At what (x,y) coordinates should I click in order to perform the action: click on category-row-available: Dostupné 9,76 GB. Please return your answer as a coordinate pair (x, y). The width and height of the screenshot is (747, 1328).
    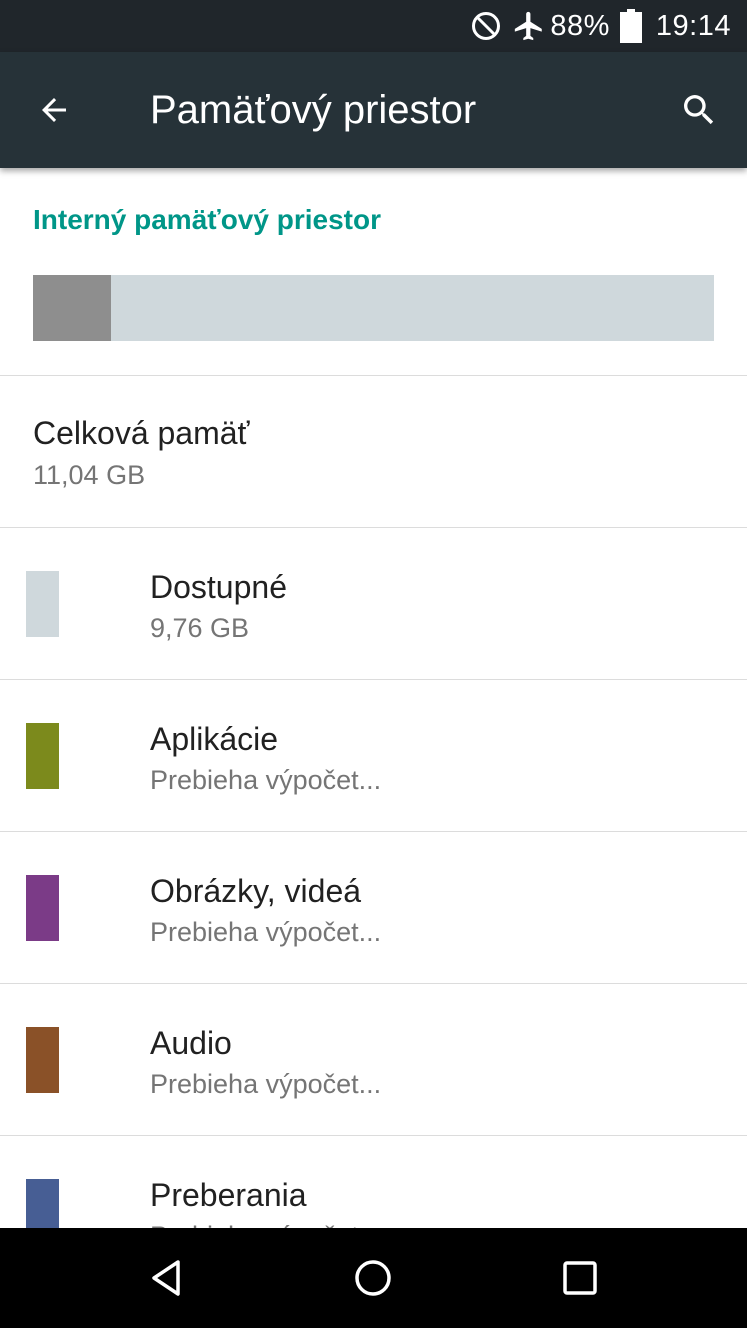
    Looking at the image, I should click on (373, 604).